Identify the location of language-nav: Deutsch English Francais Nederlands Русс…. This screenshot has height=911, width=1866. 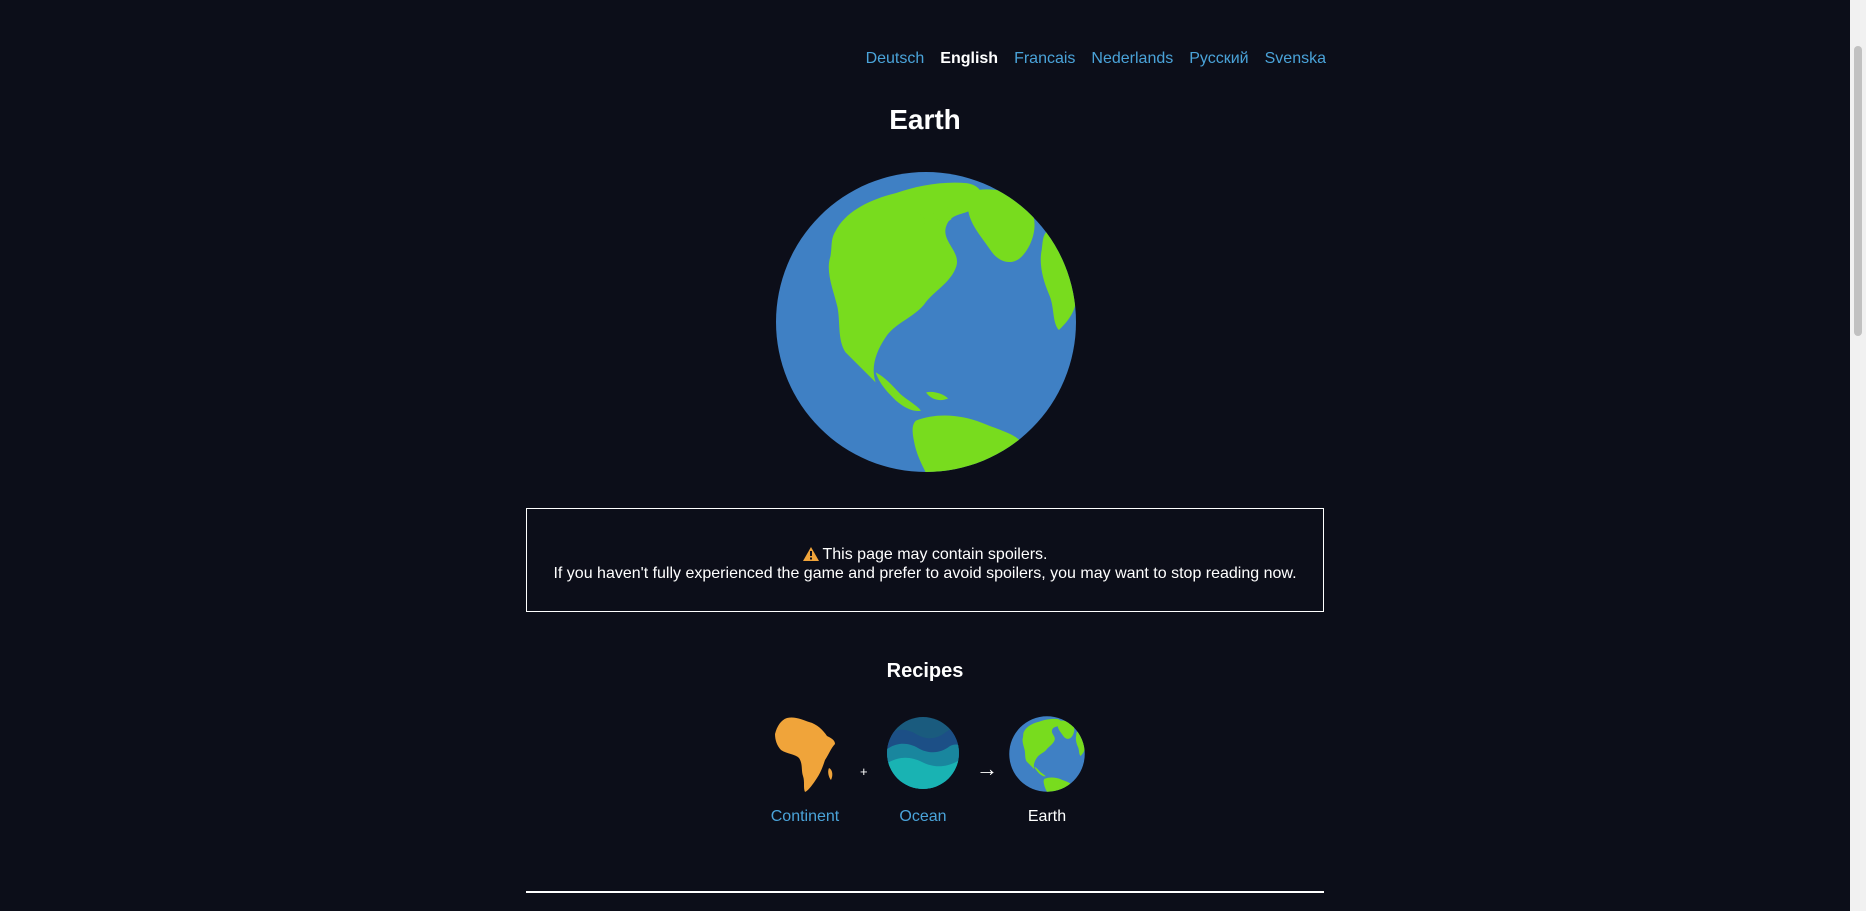
(1096, 59).